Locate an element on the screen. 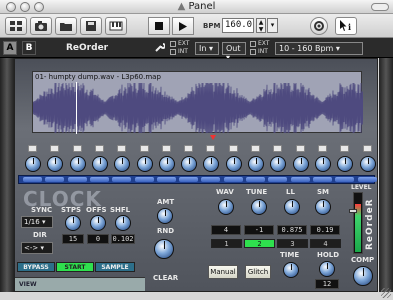  range-source-toggle: EXT INT is located at coordinates (259, 48).